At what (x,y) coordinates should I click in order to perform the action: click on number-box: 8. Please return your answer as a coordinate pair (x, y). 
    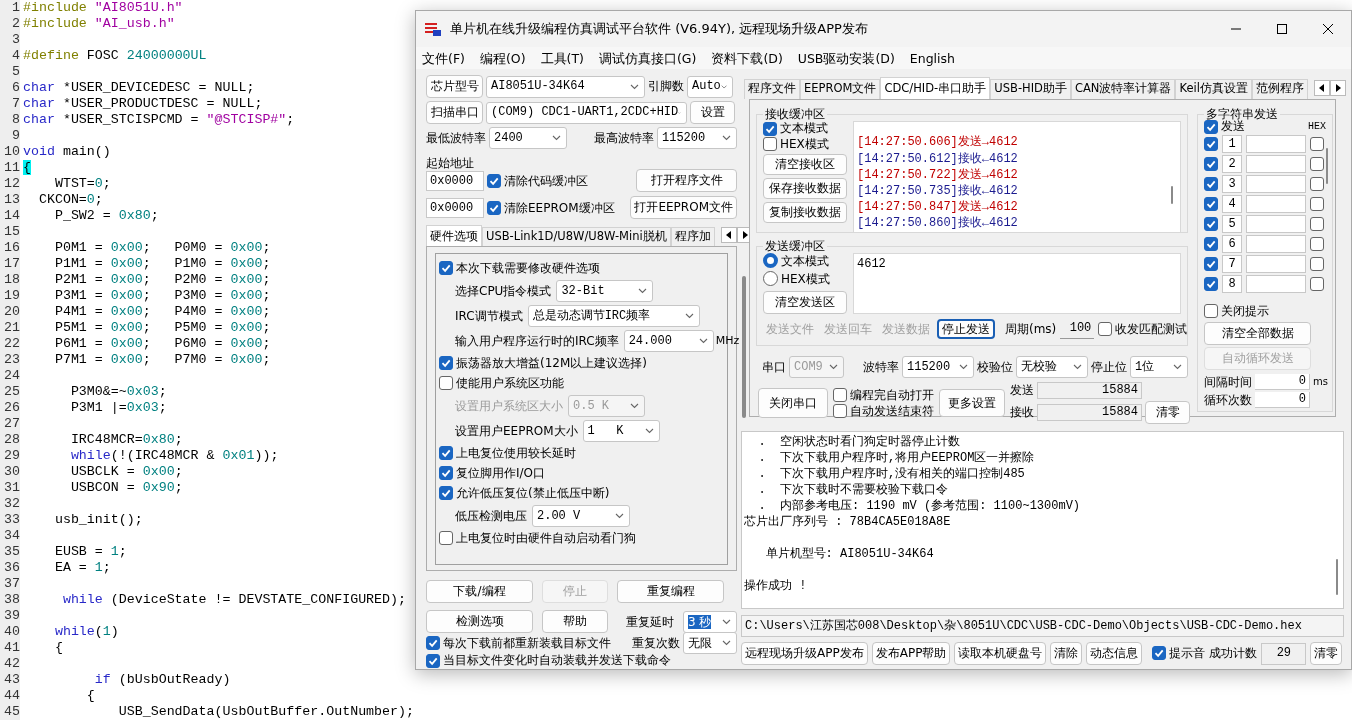
    Looking at the image, I should click on (1232, 283).